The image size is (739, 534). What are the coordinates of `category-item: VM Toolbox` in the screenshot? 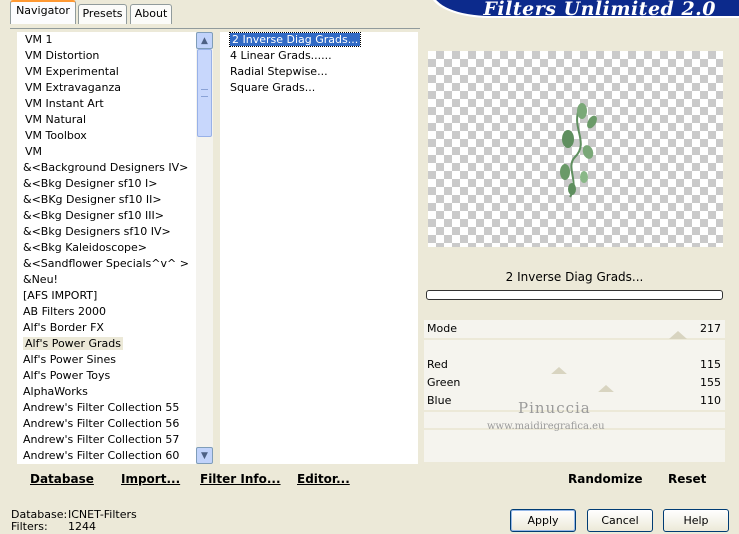 It's located at (114, 136).